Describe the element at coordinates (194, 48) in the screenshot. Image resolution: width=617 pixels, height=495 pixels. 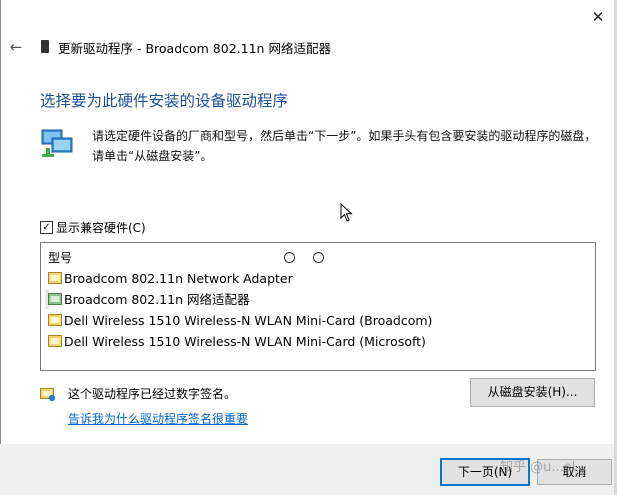
I see `window-title: 更新驱动程序 - Broadcom 802.11n 网络适配器` at that location.